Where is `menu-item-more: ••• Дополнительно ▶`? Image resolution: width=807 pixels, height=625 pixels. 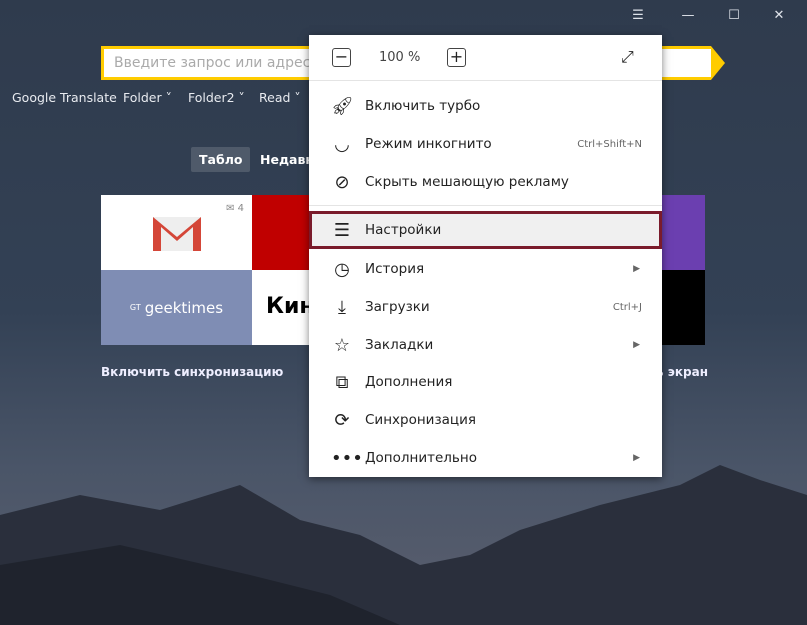
menu-item-more: ••• Дополнительно ▶ is located at coordinates (485, 458).